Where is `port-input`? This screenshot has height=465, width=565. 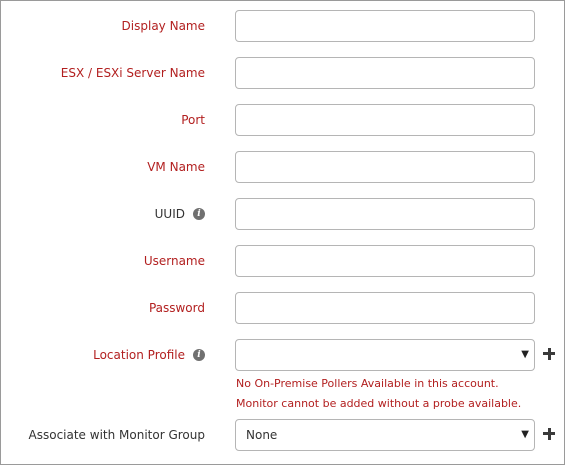
port-input is located at coordinates (385, 120).